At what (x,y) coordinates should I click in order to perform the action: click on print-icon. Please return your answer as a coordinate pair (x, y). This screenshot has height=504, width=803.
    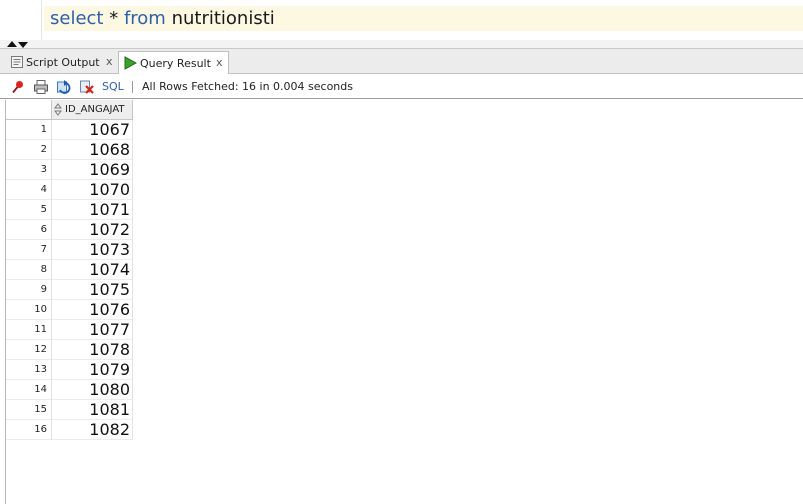
    Looking at the image, I should click on (41, 87).